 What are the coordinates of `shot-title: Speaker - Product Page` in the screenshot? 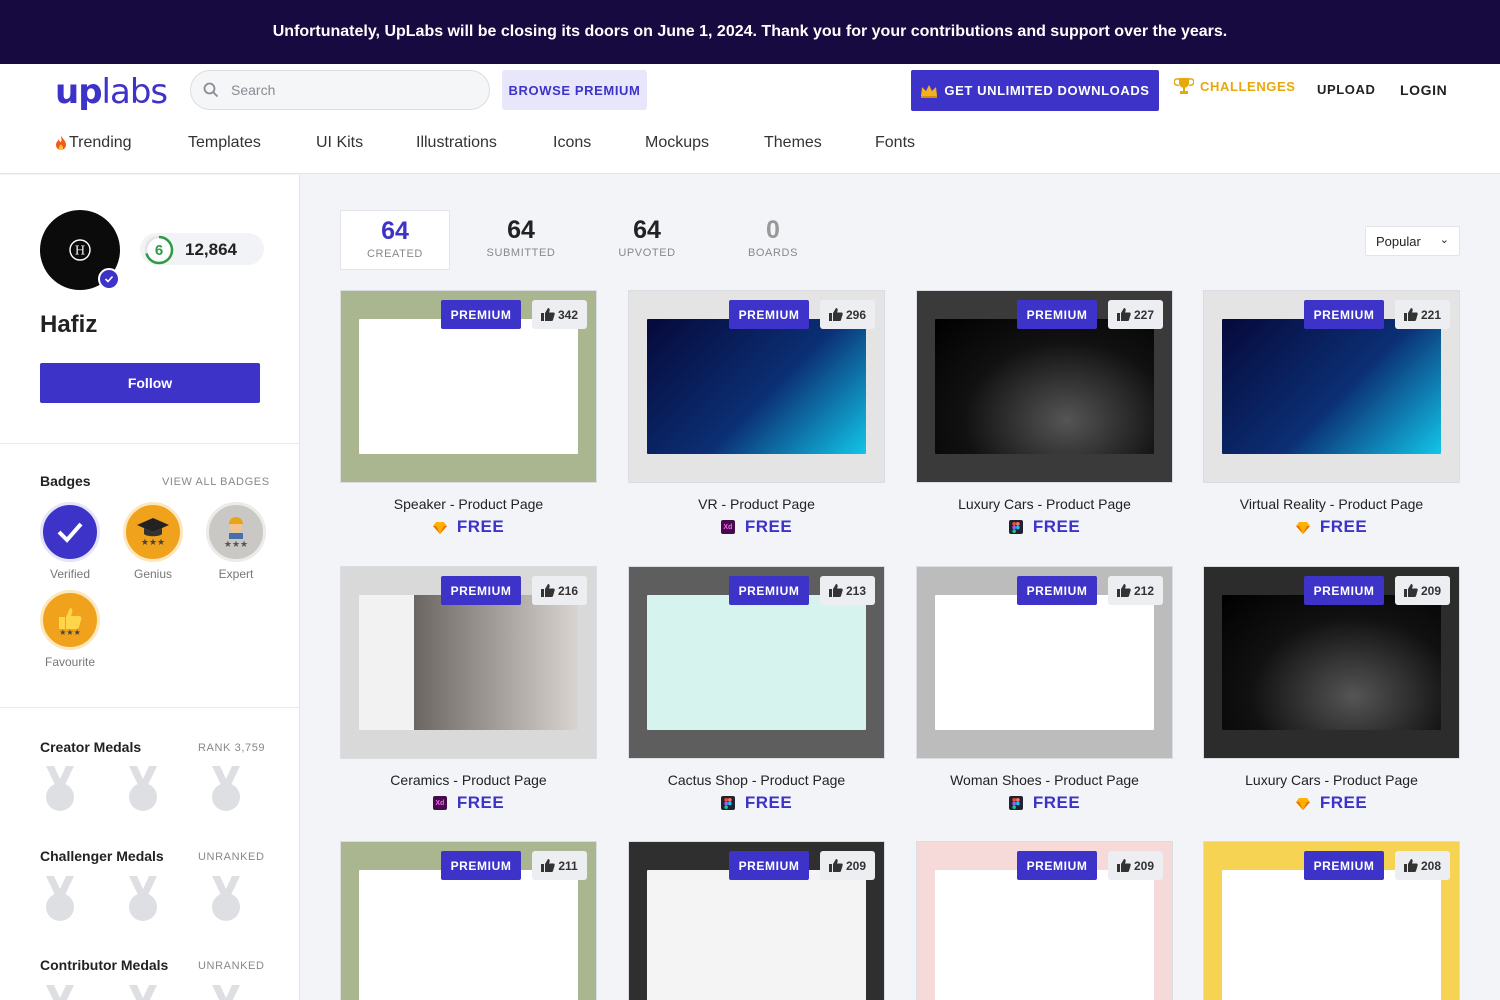 It's located at (468, 504).